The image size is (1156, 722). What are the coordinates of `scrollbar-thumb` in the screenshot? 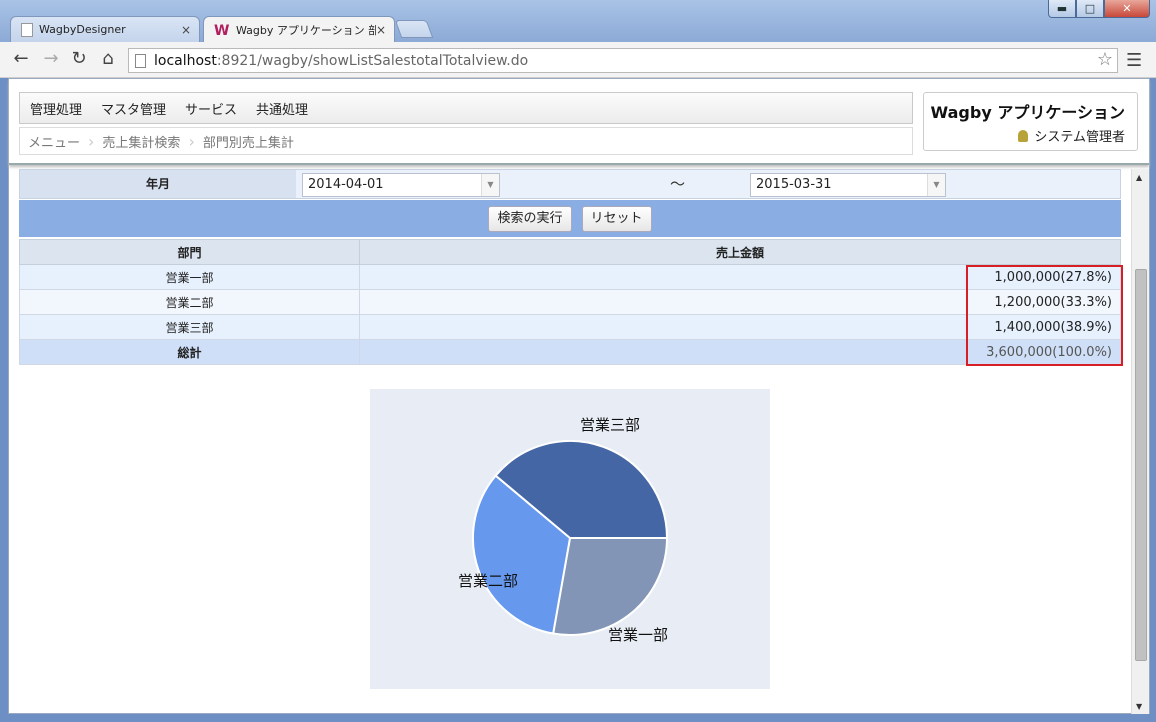 It's located at (1141, 465).